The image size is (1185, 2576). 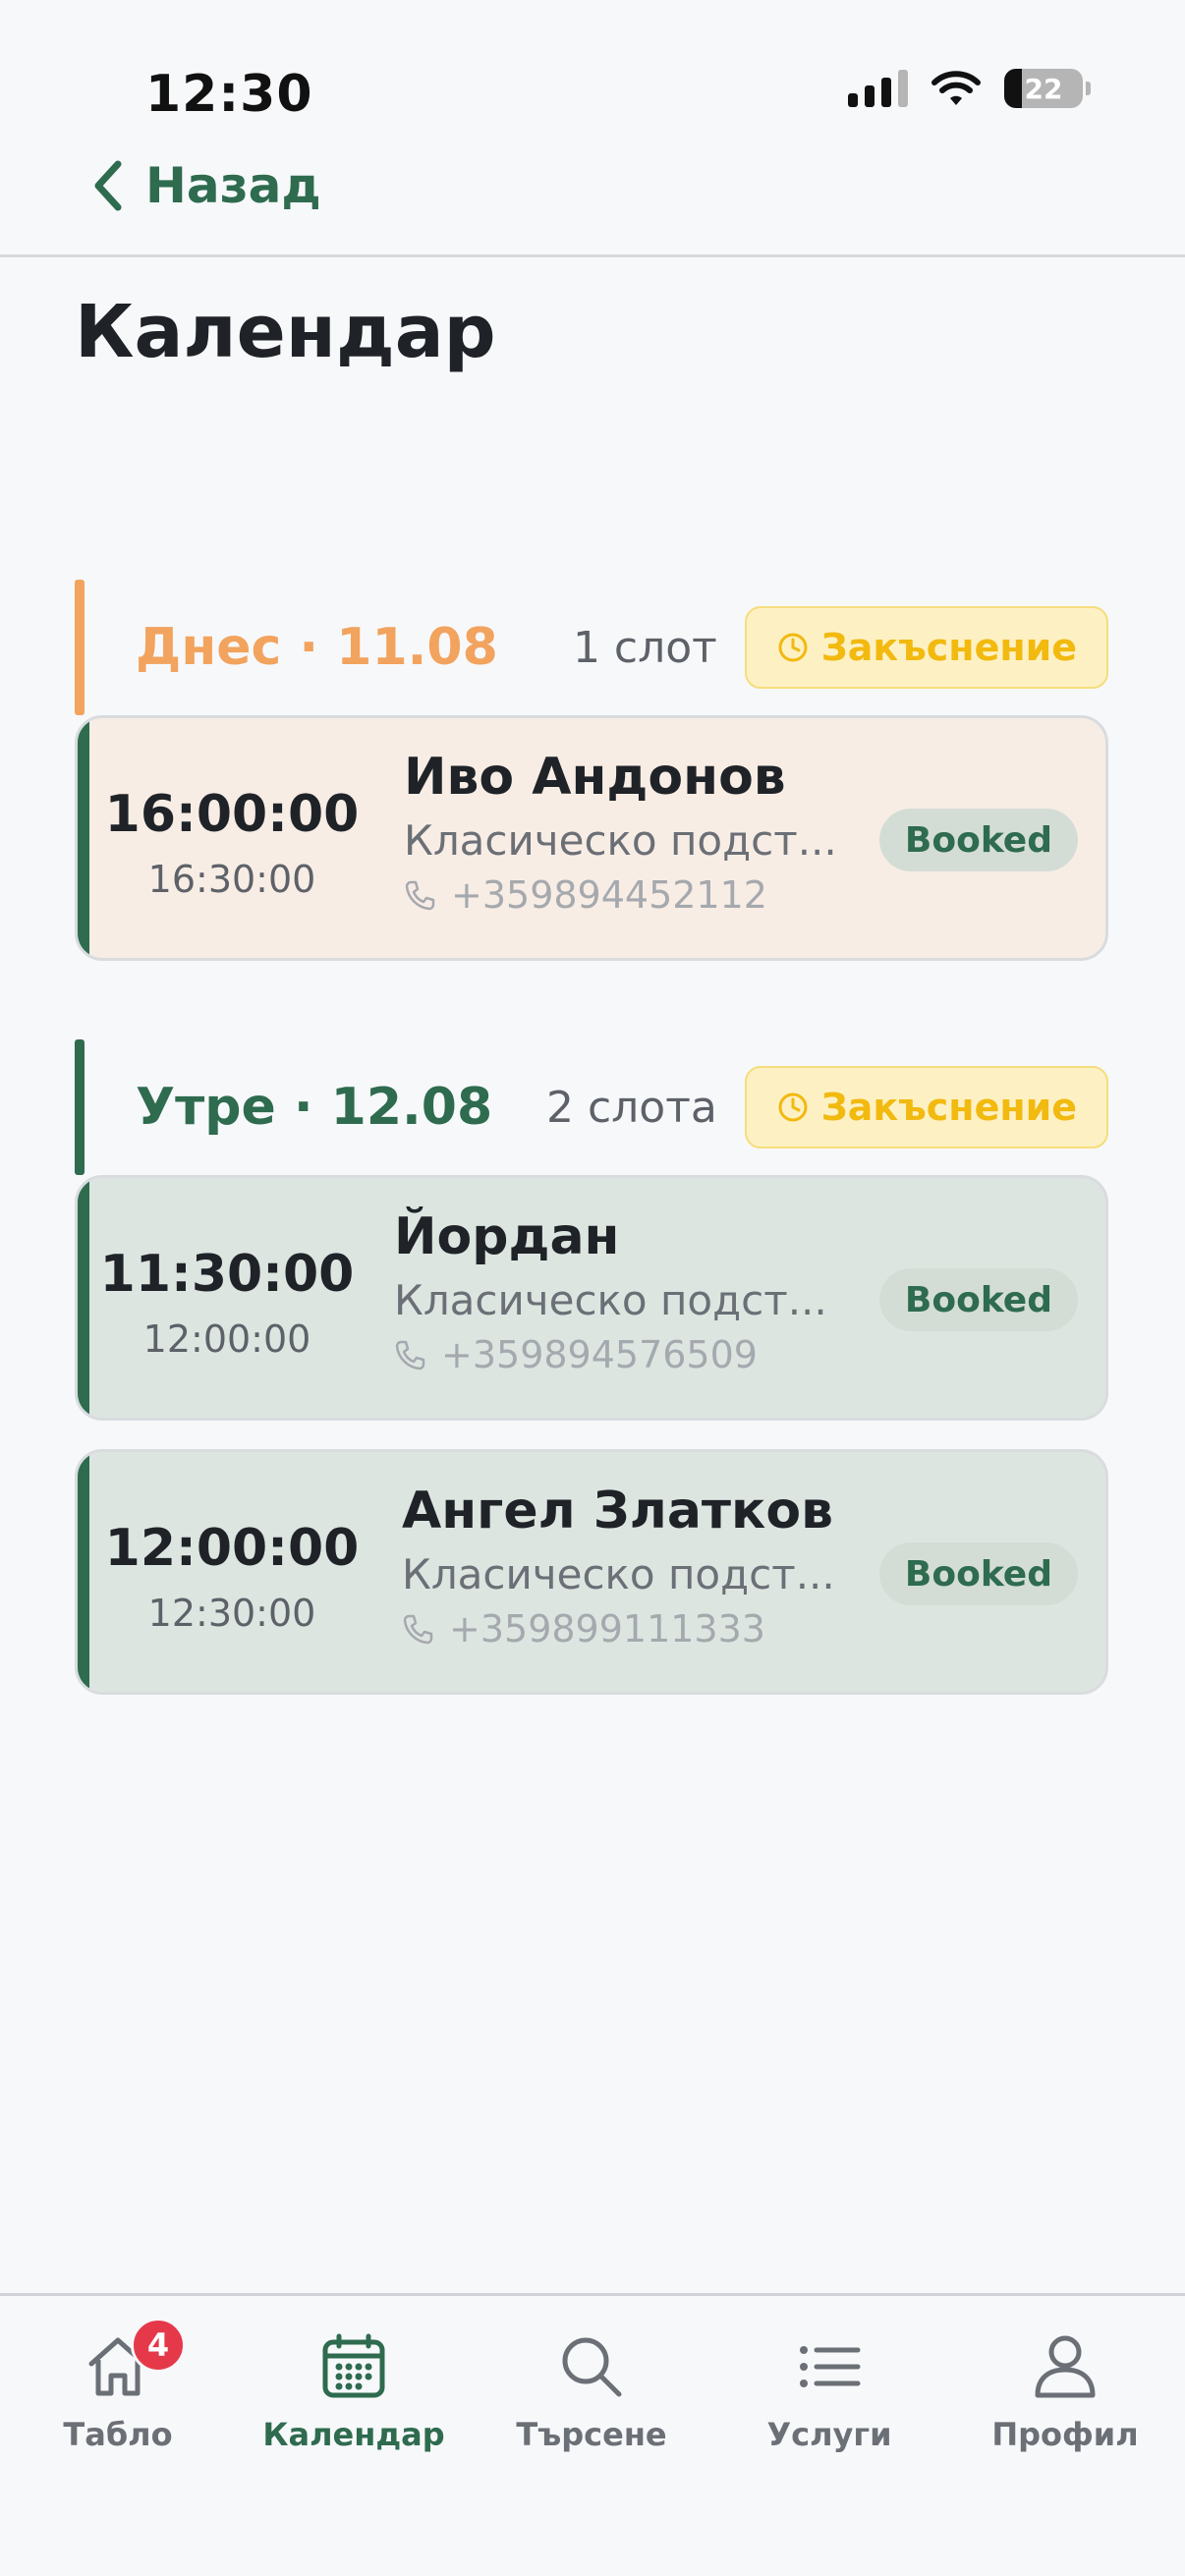 What do you see at coordinates (232, 1613) in the screenshot?
I see `booking-end-time: 12:30:00` at bounding box center [232, 1613].